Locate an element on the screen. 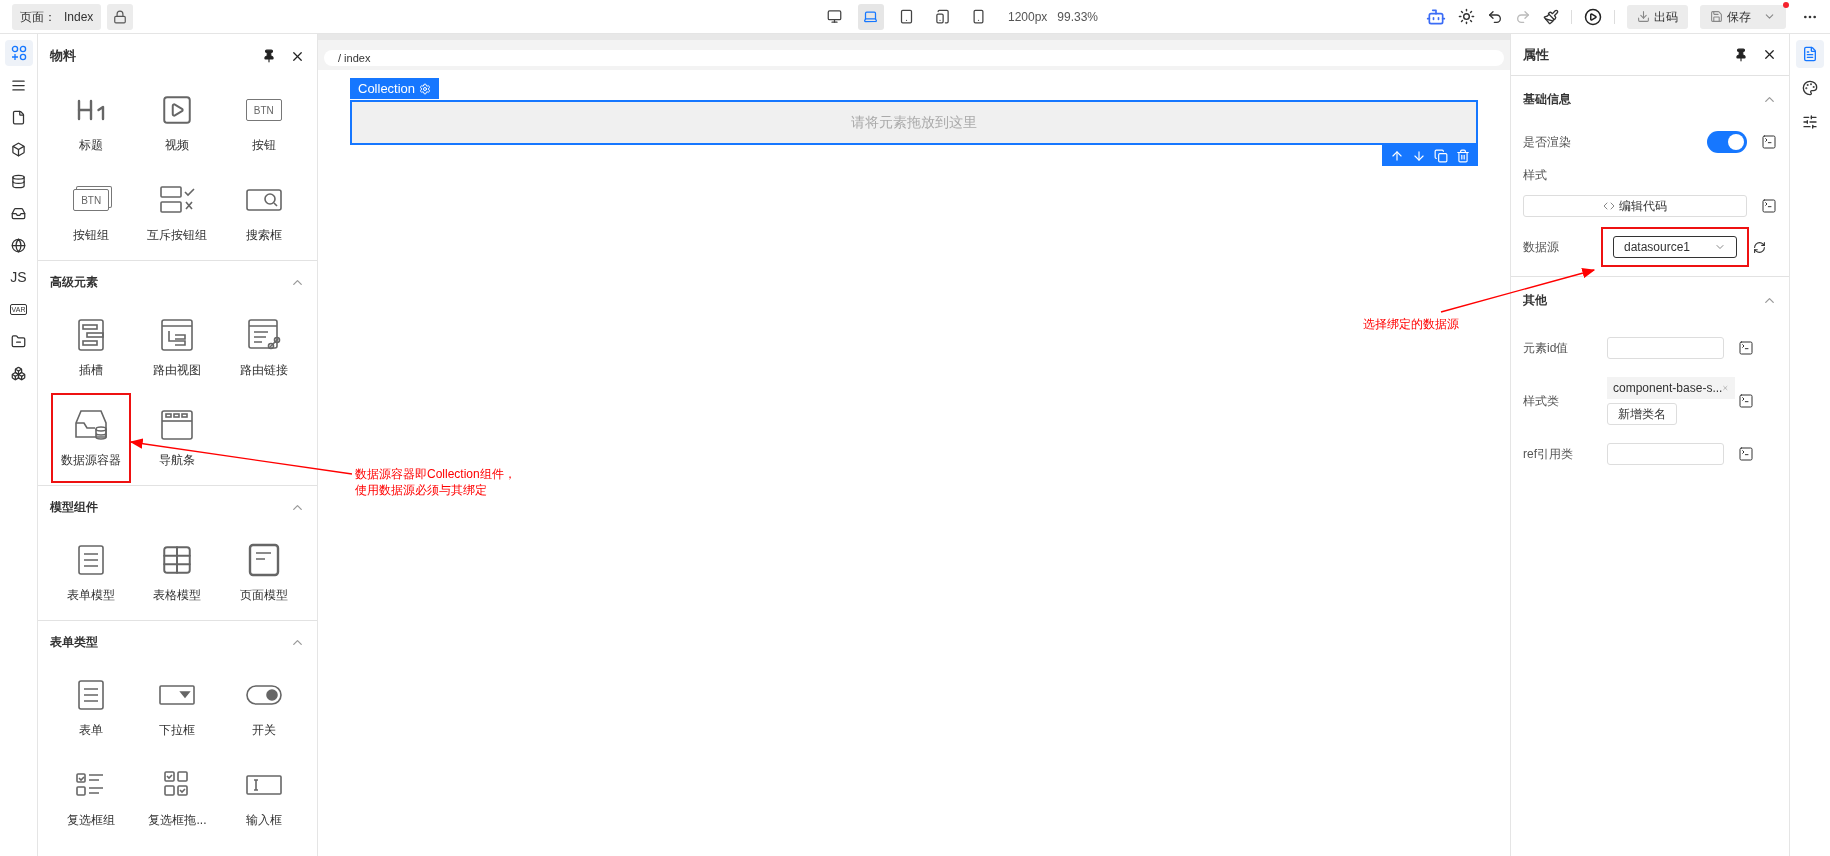 The height and width of the screenshot is (856, 1830). render-switch is located at coordinates (1727, 142).